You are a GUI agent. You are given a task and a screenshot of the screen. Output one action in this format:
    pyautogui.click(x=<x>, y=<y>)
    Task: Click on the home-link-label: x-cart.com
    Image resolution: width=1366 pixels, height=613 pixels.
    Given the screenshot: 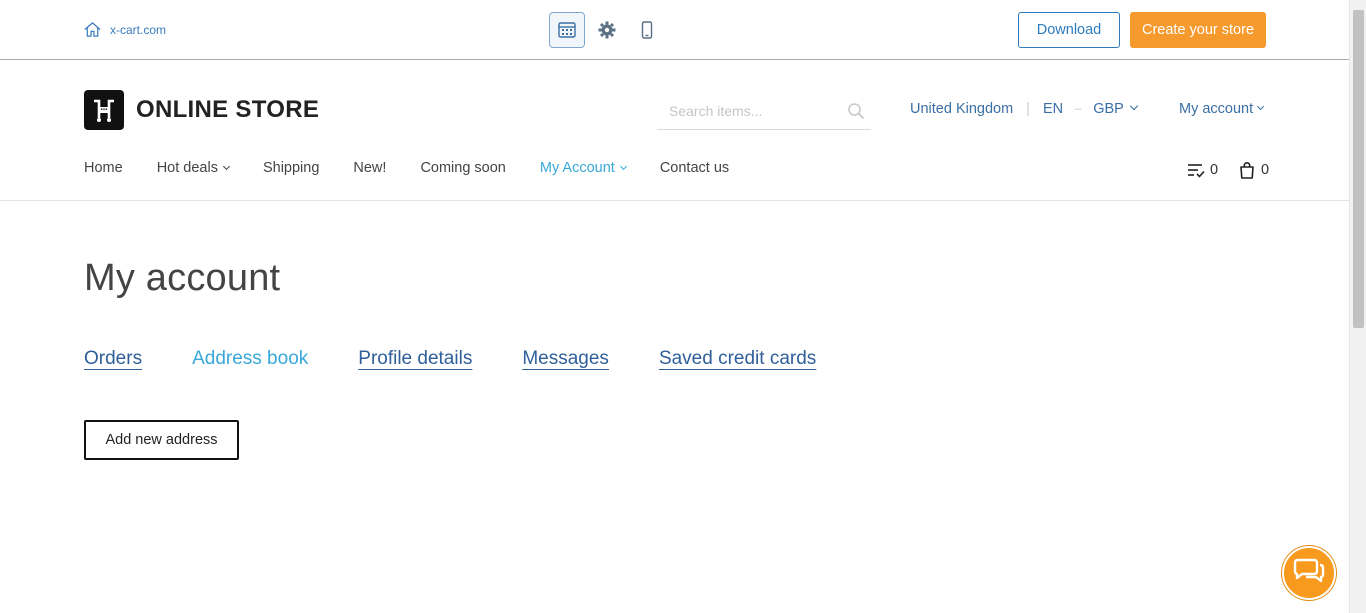 What is the action you would take?
    pyautogui.click(x=138, y=29)
    